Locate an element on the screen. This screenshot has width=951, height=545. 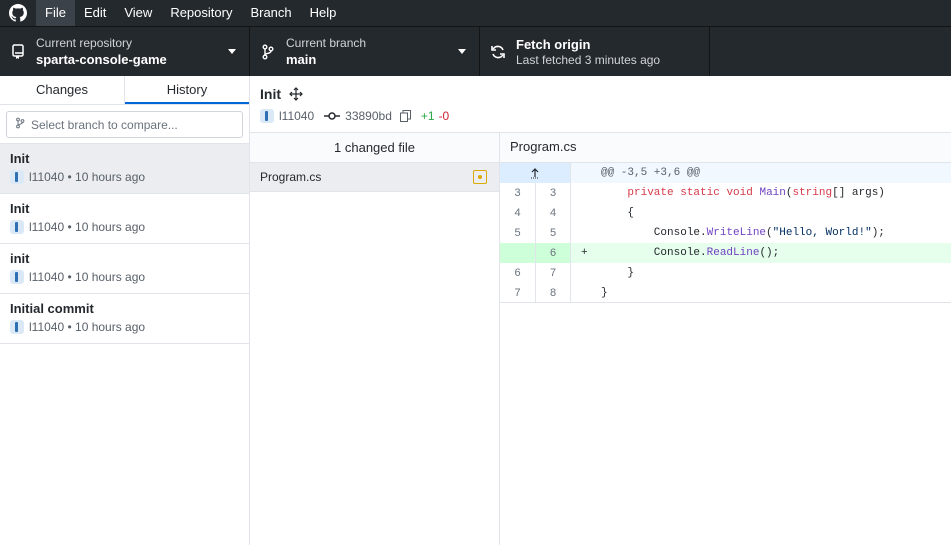
github-logo-icon is located at coordinates (18, 13).